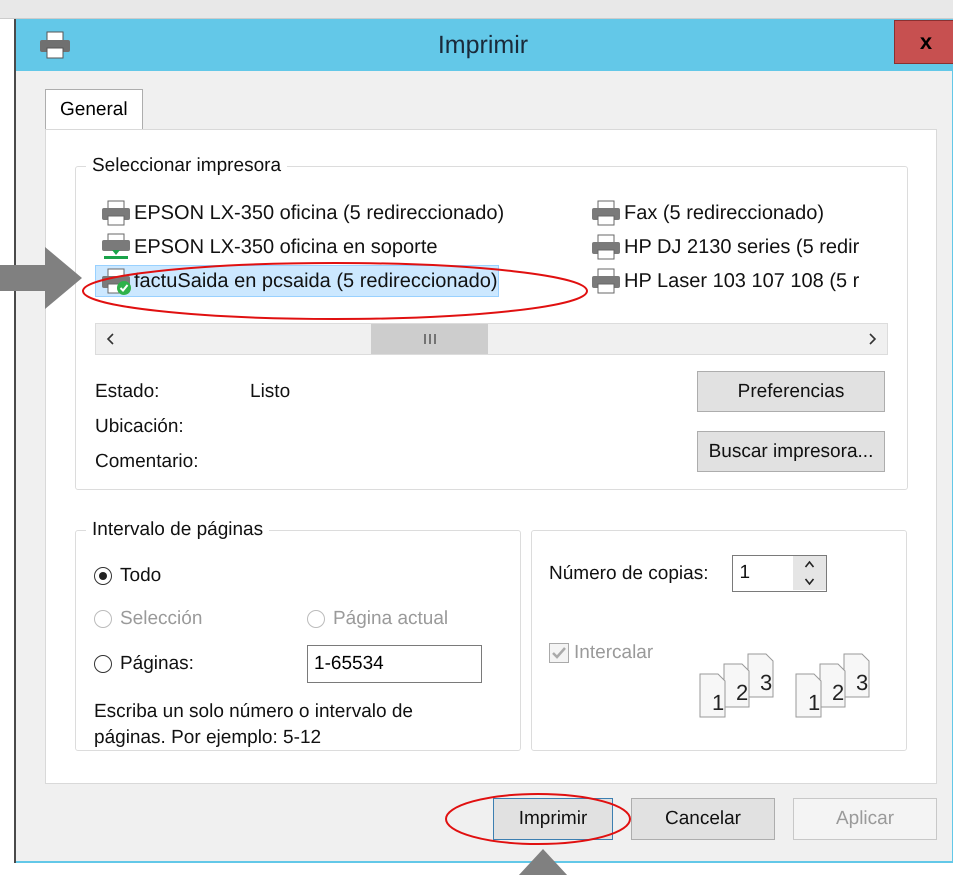 This screenshot has width=953, height=875. What do you see at coordinates (147, 462) in the screenshot?
I see `field-label: Comentario:` at bounding box center [147, 462].